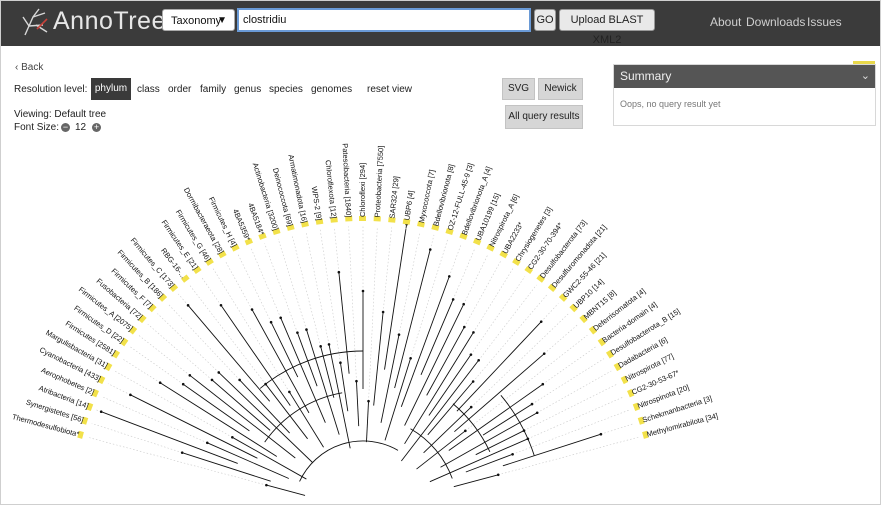 The image size is (881, 505). I want to click on font-size-value: 12, so click(81, 127).